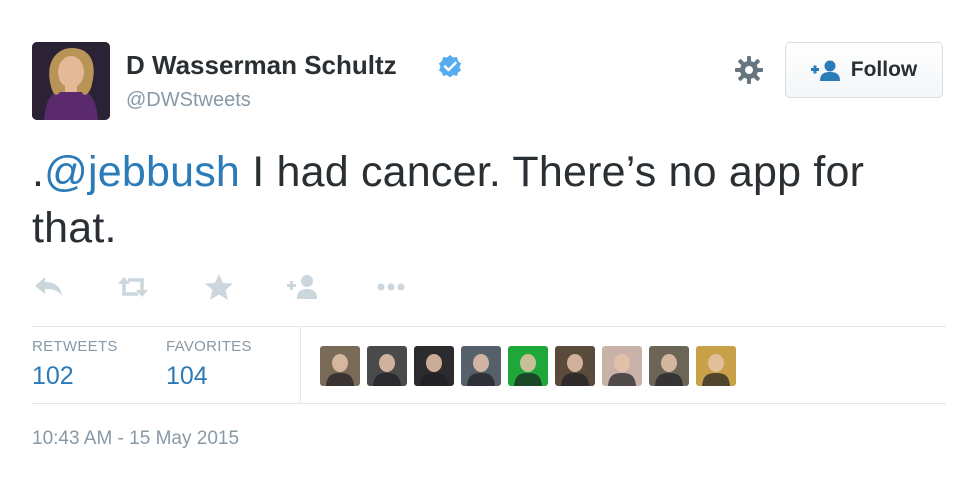  I want to click on profile-avatar, so click(71, 81).